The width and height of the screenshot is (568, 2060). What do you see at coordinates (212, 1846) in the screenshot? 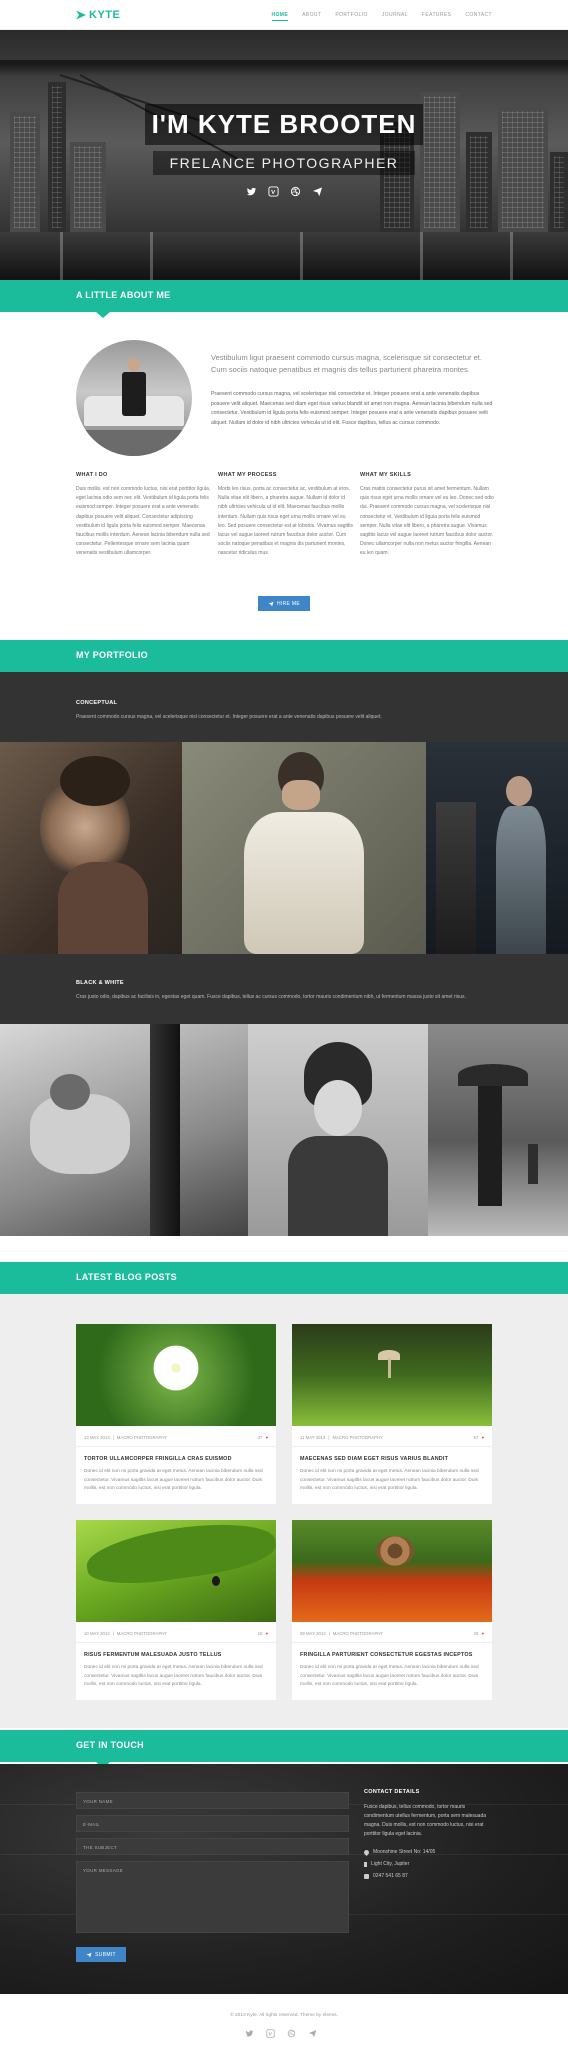
I see `subject-field: THE SUBJECT` at bounding box center [212, 1846].